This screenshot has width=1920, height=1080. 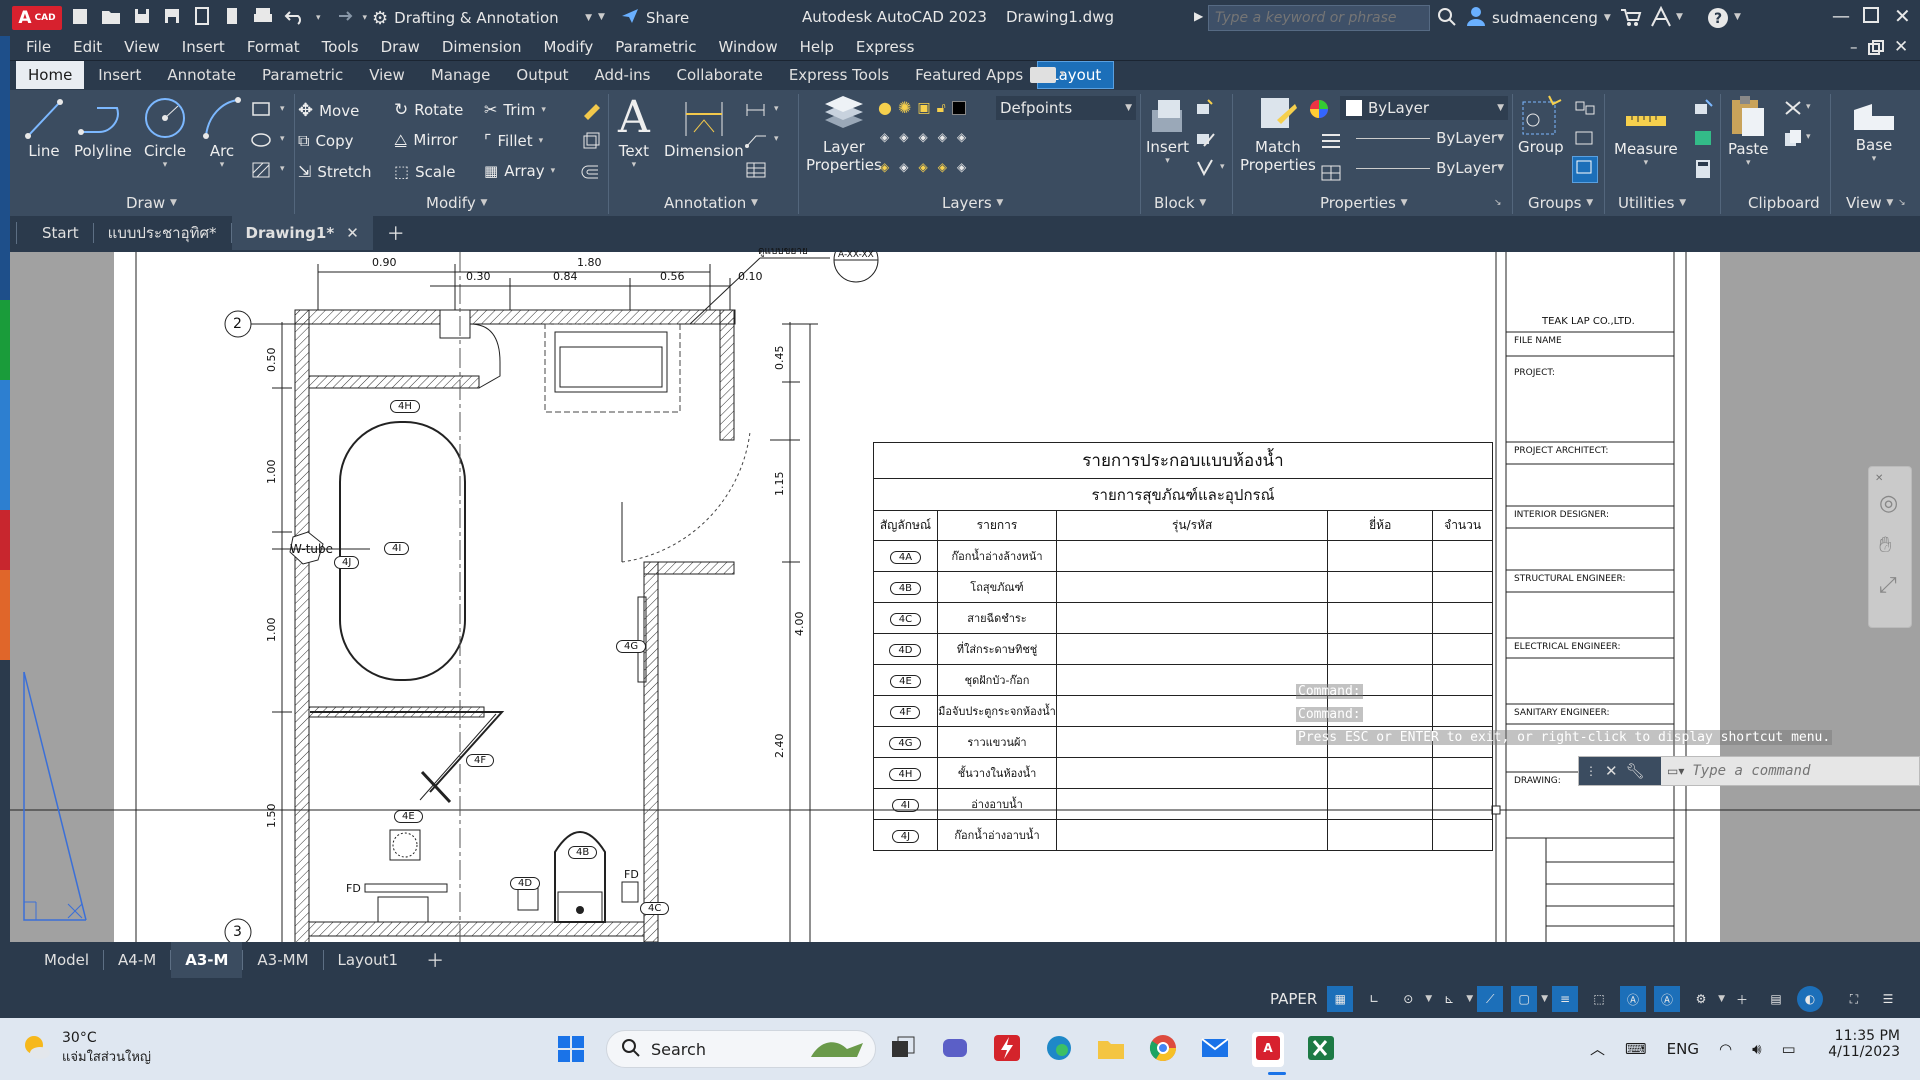 I want to click on polyline-button: Polyline, so click(x=103, y=128).